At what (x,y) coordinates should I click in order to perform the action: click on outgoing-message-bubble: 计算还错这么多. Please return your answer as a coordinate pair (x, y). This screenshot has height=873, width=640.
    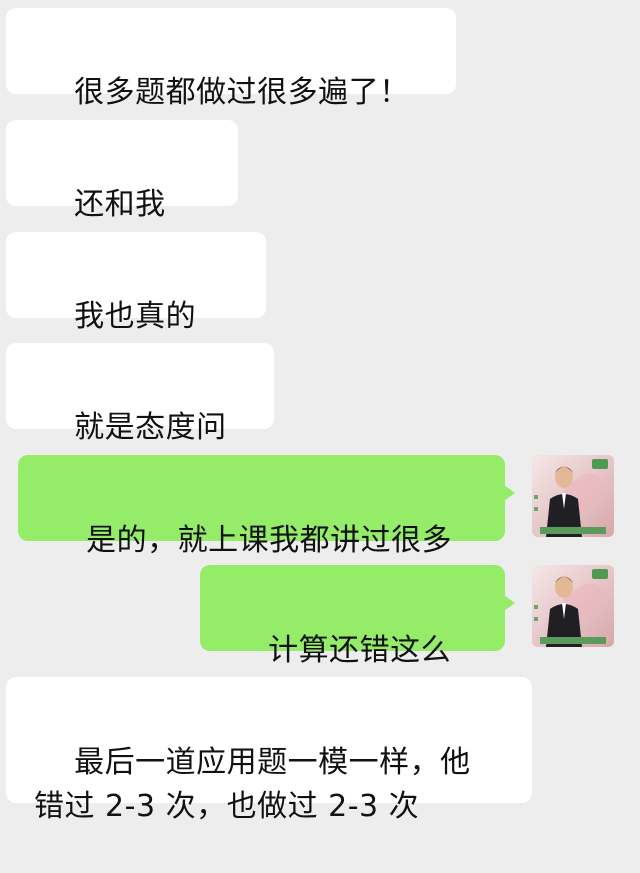
    Looking at the image, I should click on (357, 638).